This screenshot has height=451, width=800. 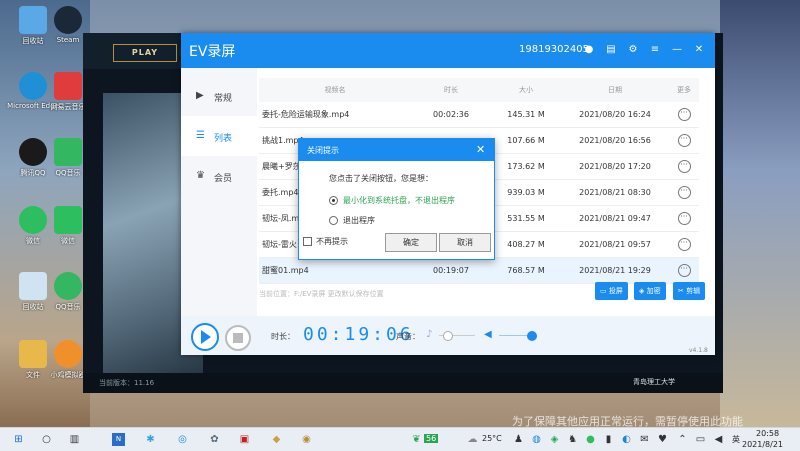 I want to click on weather-badge: 56, so click(x=431, y=438).